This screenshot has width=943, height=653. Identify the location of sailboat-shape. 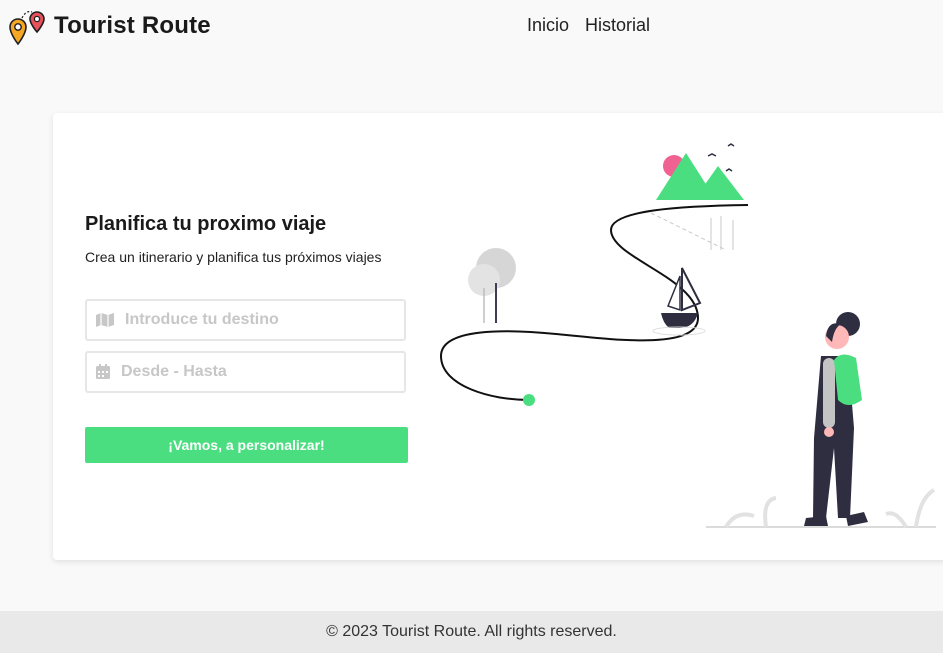
(679, 320).